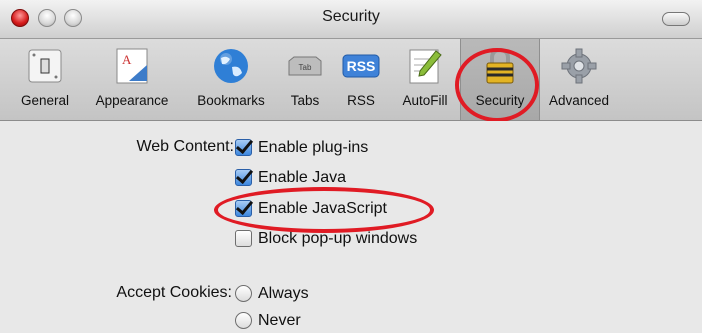 Image resolution: width=702 pixels, height=333 pixels. I want to click on tab-rss: RSS RSS, so click(361, 79).